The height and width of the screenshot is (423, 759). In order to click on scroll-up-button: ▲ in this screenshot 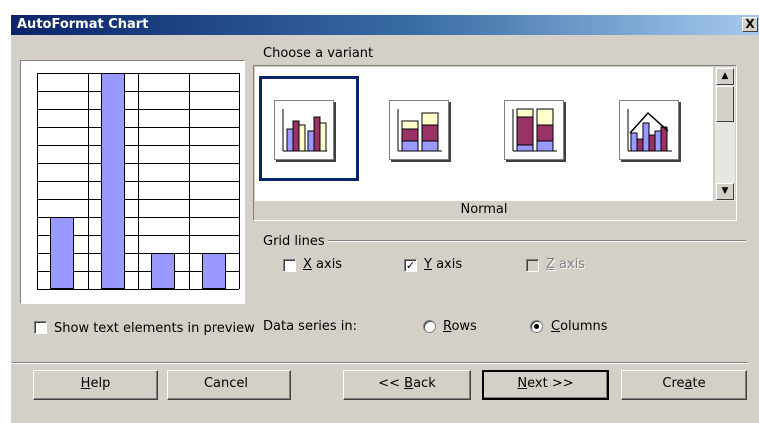, I will do `click(725, 76)`.